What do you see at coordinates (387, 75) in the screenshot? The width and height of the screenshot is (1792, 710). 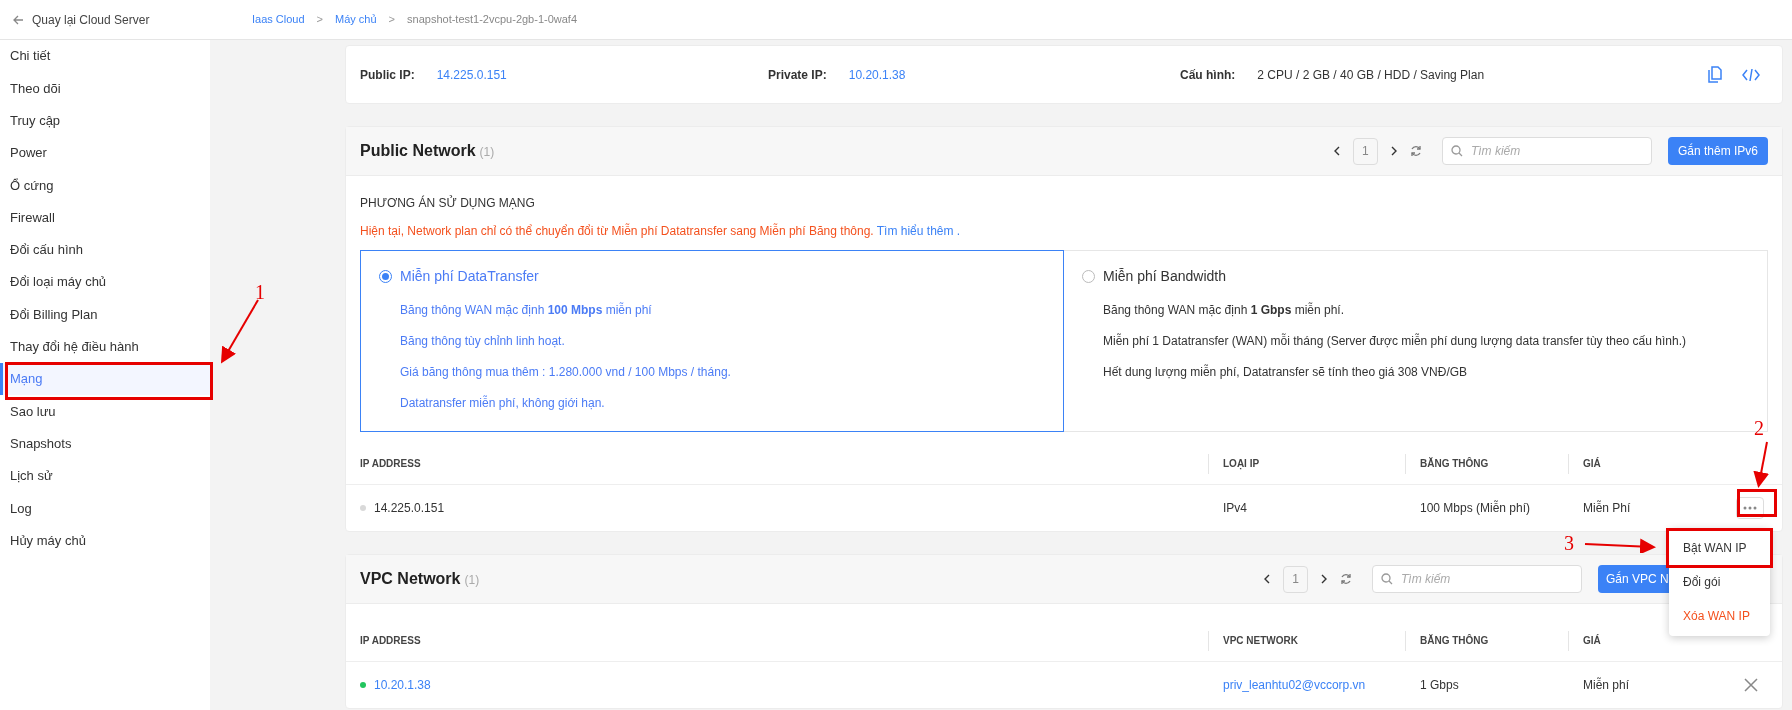 I see `field-label: Public IP:` at bounding box center [387, 75].